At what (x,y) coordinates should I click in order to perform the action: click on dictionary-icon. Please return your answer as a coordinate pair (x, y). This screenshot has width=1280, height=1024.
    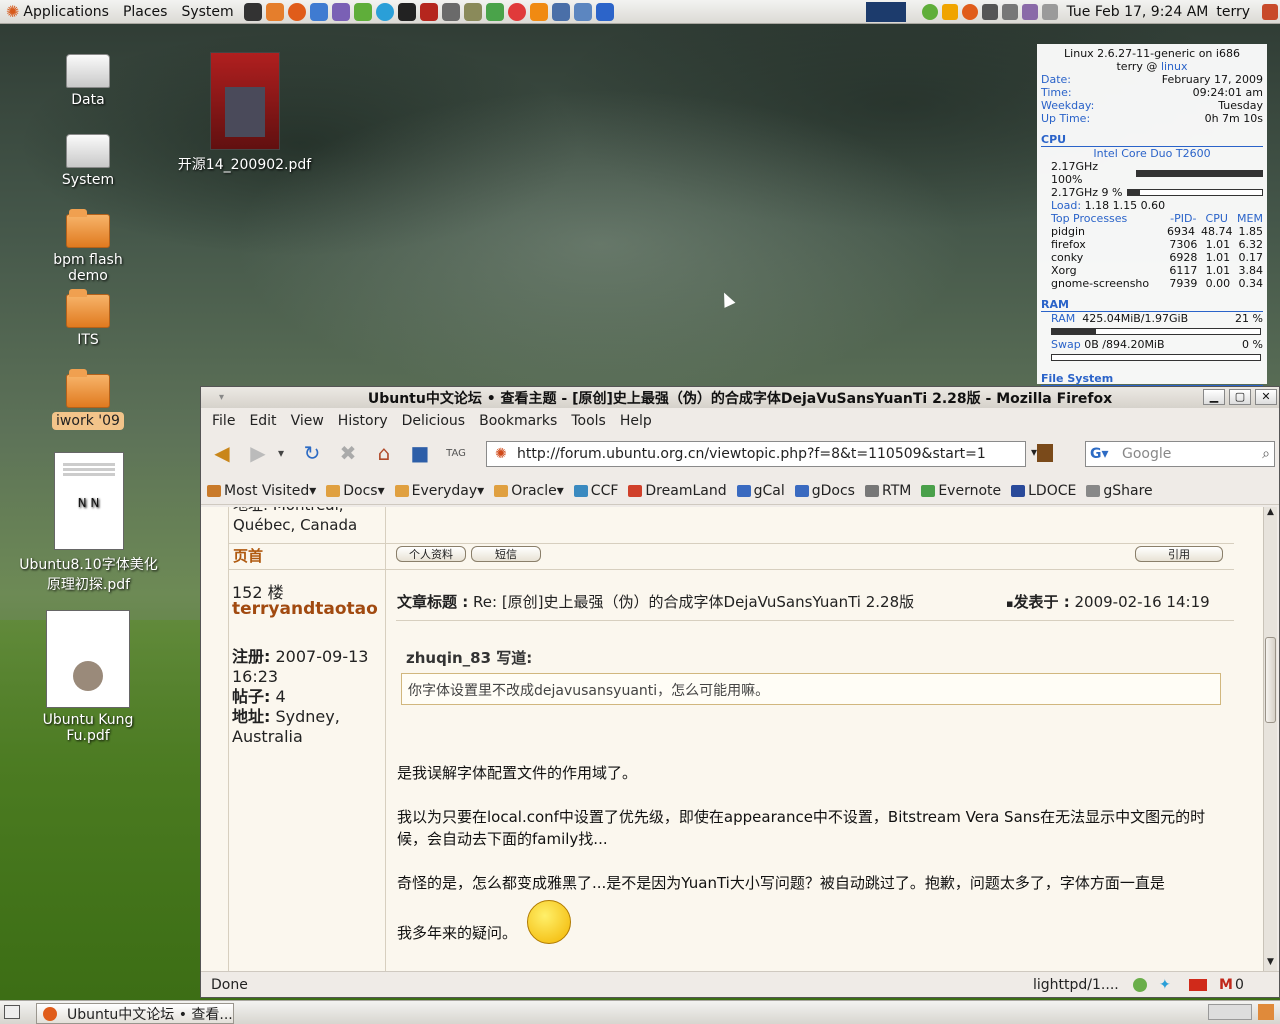
    Looking at the image, I should click on (472, 11).